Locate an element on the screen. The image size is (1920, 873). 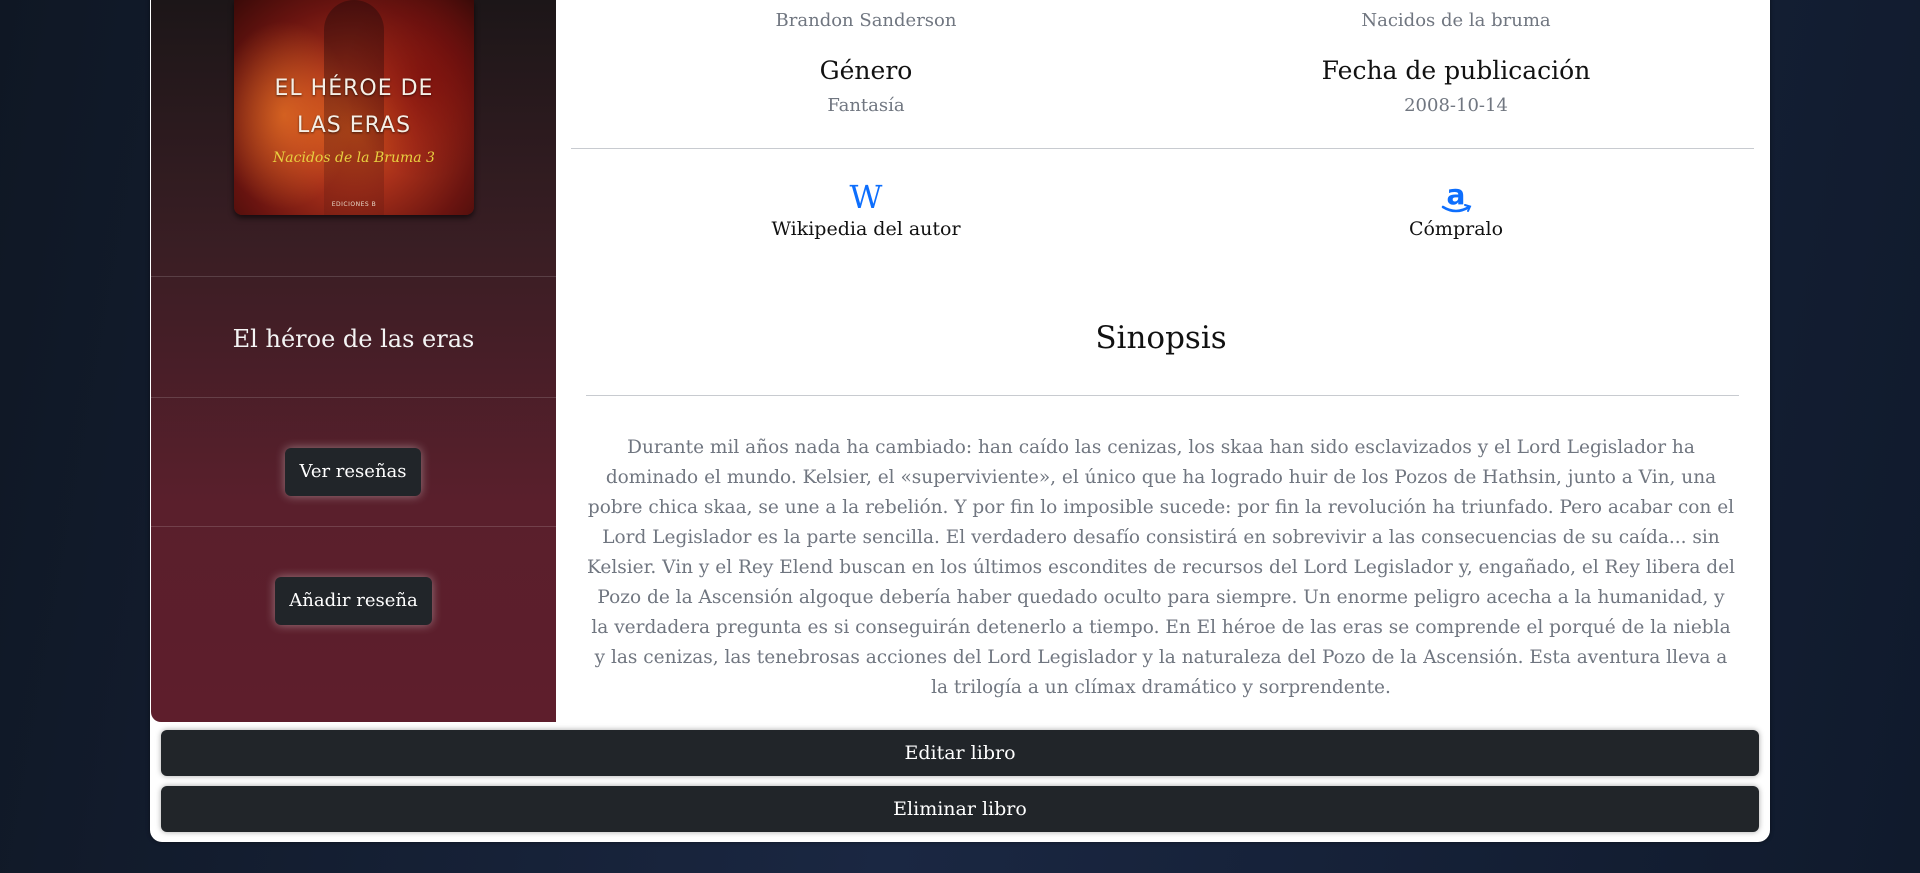
buy-link: a Cómpralo is located at coordinates (1456, 209).